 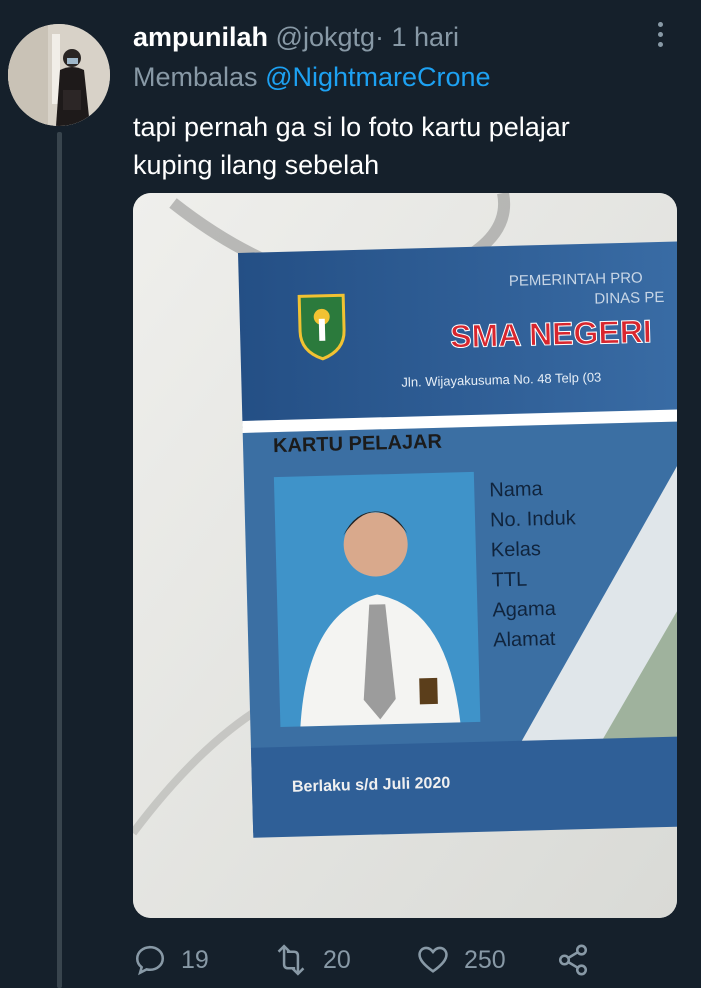 I want to click on coat-of-arms-icon, so click(x=321, y=327).